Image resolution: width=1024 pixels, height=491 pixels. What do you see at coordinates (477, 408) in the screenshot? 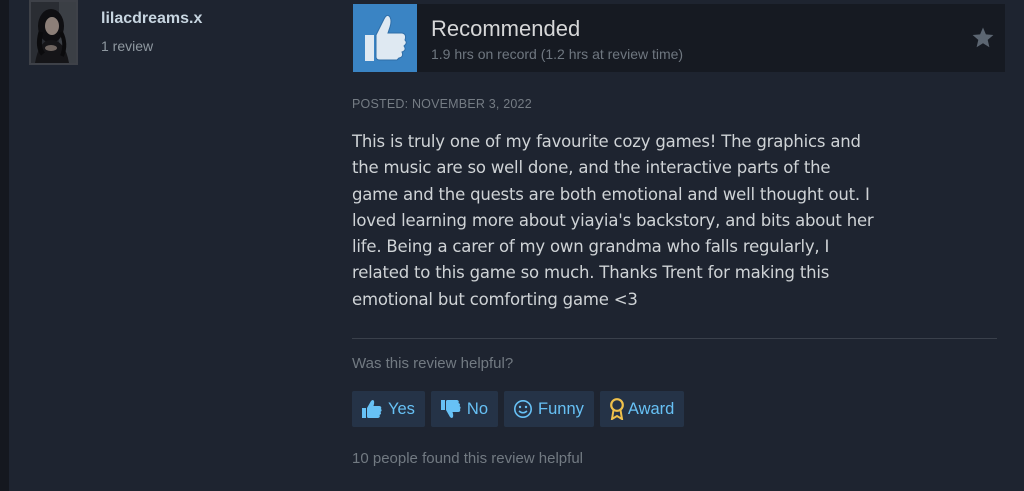
I see `no-label: No` at bounding box center [477, 408].